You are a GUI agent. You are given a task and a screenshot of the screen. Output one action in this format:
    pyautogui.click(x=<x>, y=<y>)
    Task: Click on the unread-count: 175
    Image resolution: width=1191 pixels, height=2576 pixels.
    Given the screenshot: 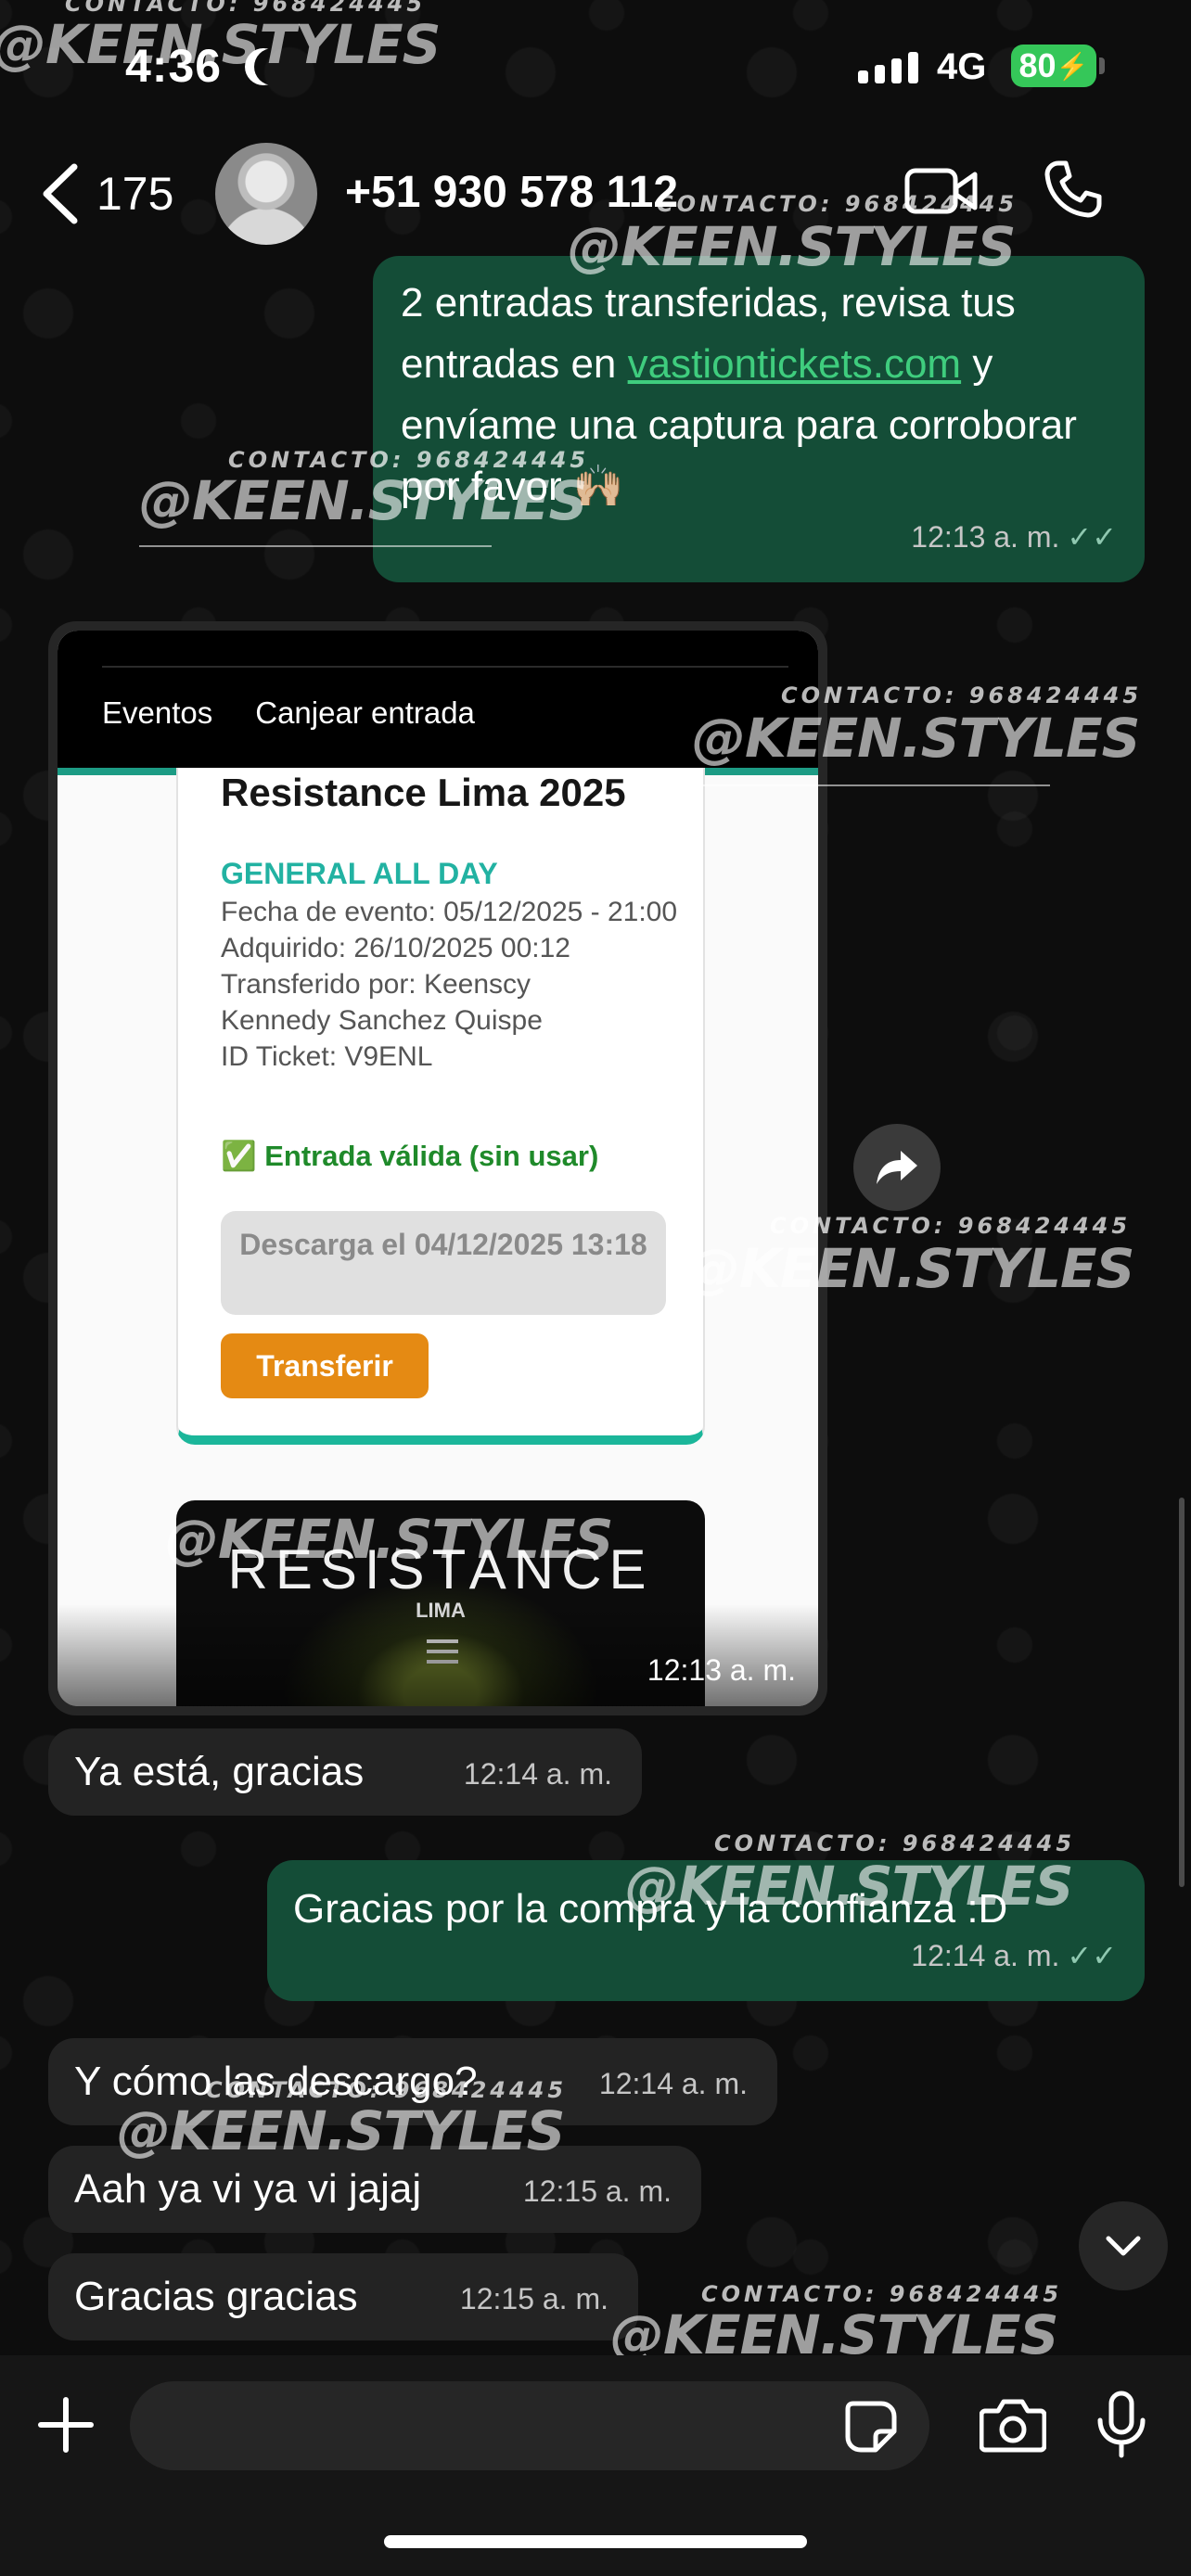 What is the action you would take?
    pyautogui.click(x=134, y=194)
    